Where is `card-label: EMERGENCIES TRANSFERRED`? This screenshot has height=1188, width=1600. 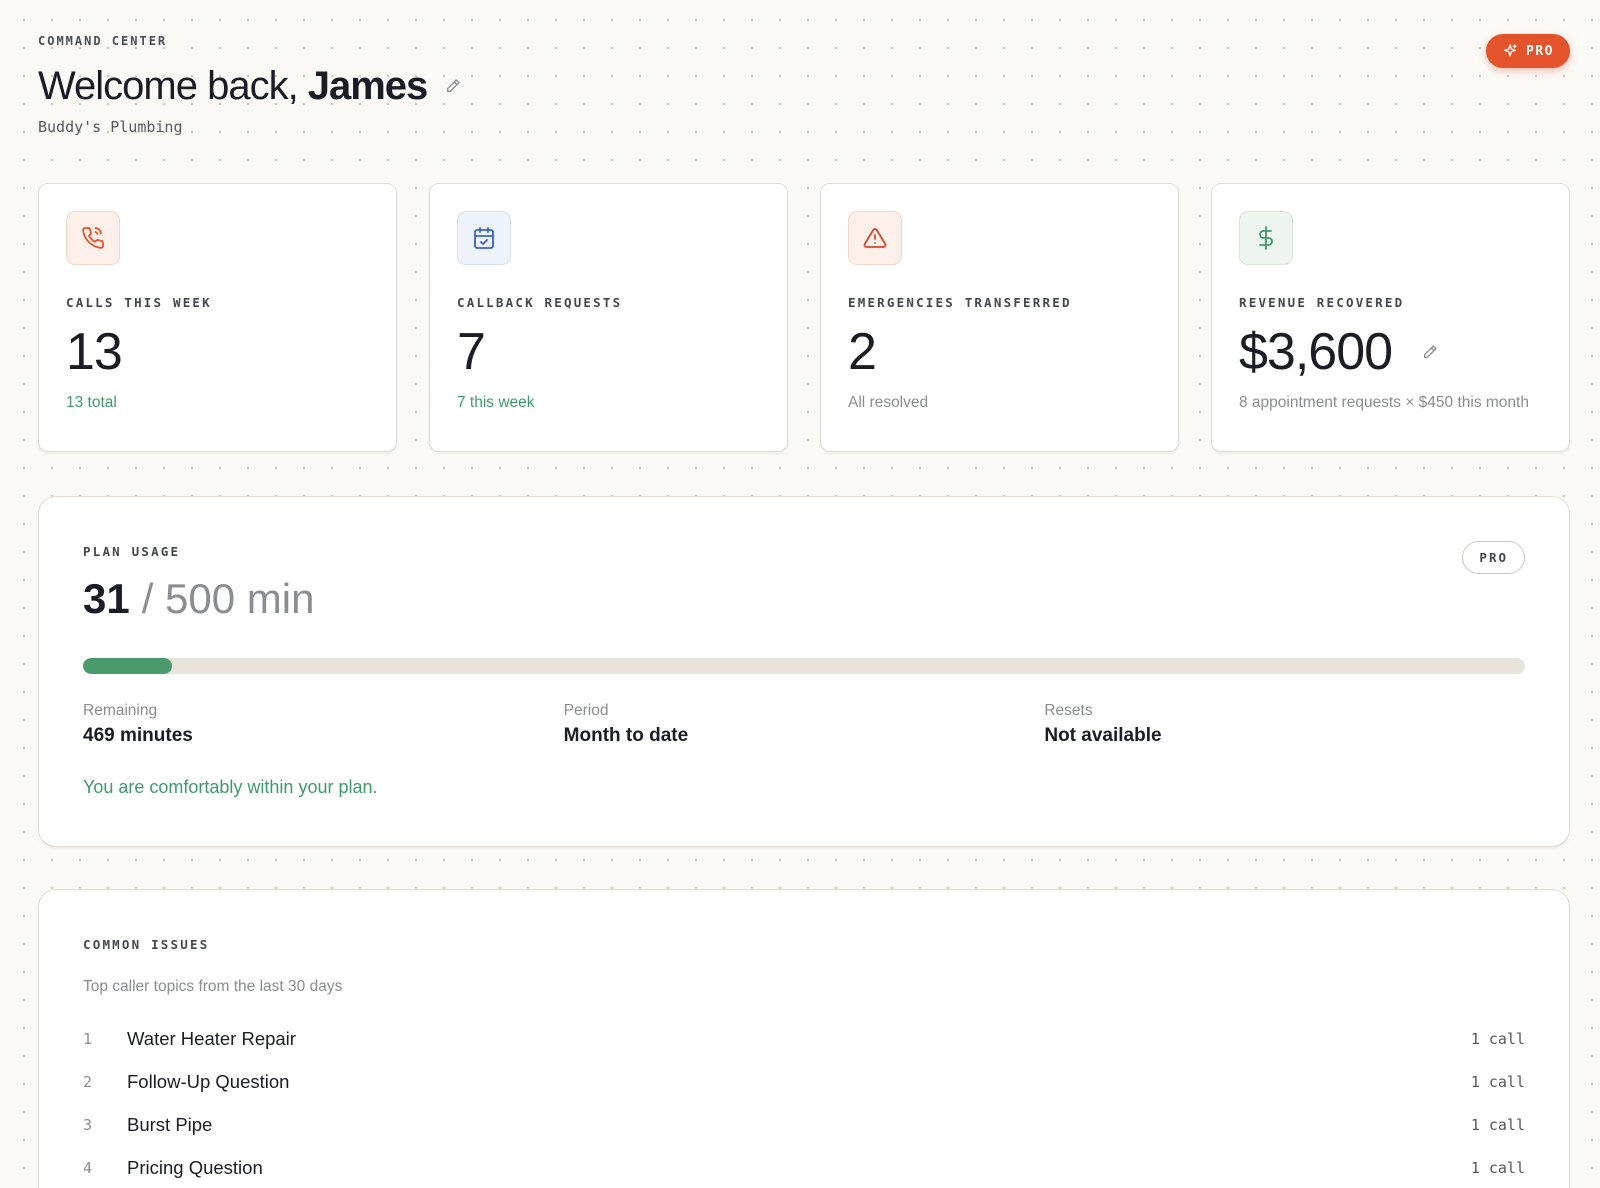
card-label: EMERGENCIES TRANSFERRED is located at coordinates (960, 302).